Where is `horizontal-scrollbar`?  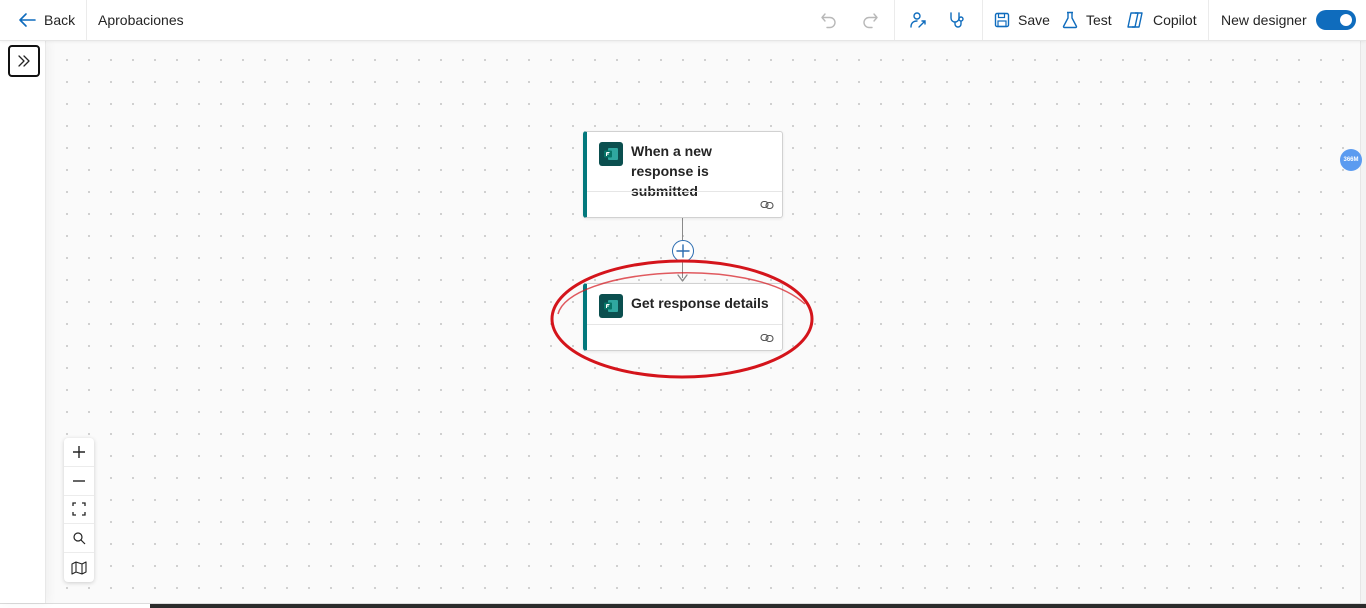 horizontal-scrollbar is located at coordinates (758, 606).